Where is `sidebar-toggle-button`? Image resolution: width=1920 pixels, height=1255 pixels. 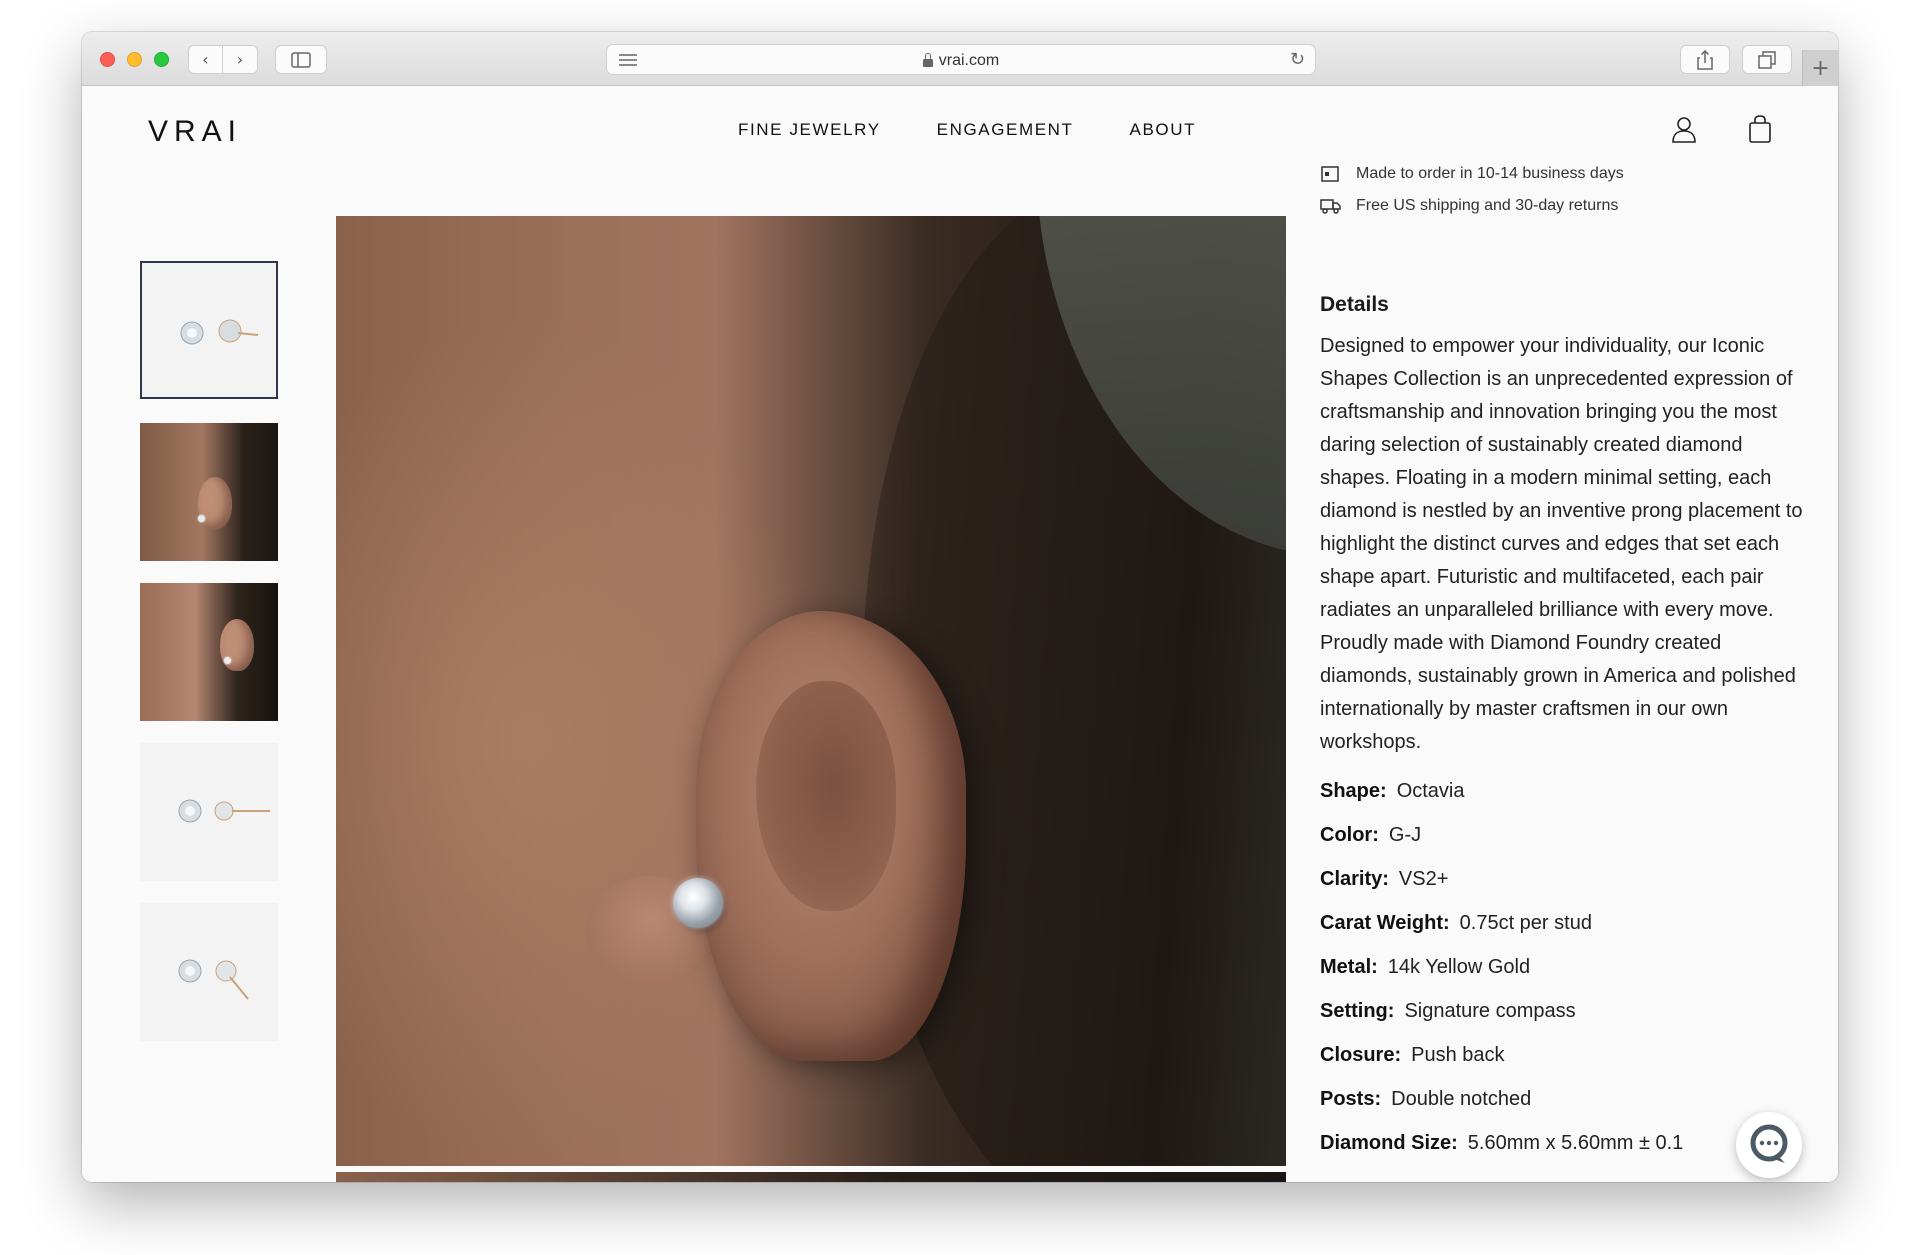 sidebar-toggle-button is located at coordinates (301, 59).